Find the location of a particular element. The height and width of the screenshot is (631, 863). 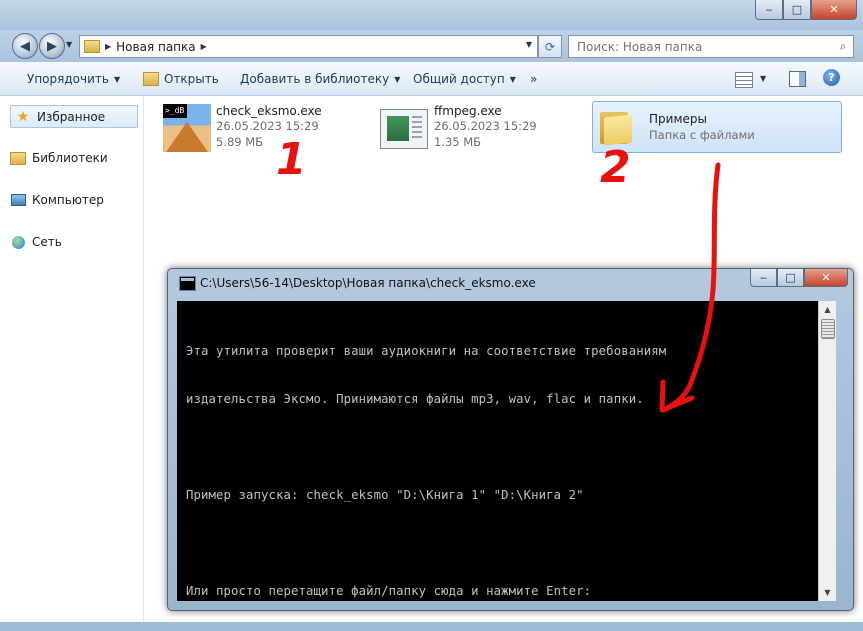

address-bar-area: ◀ ▶ ▼ ▶ Новая папка ▶ ▼ ⟳ ⌕ is located at coordinates (431, 46).